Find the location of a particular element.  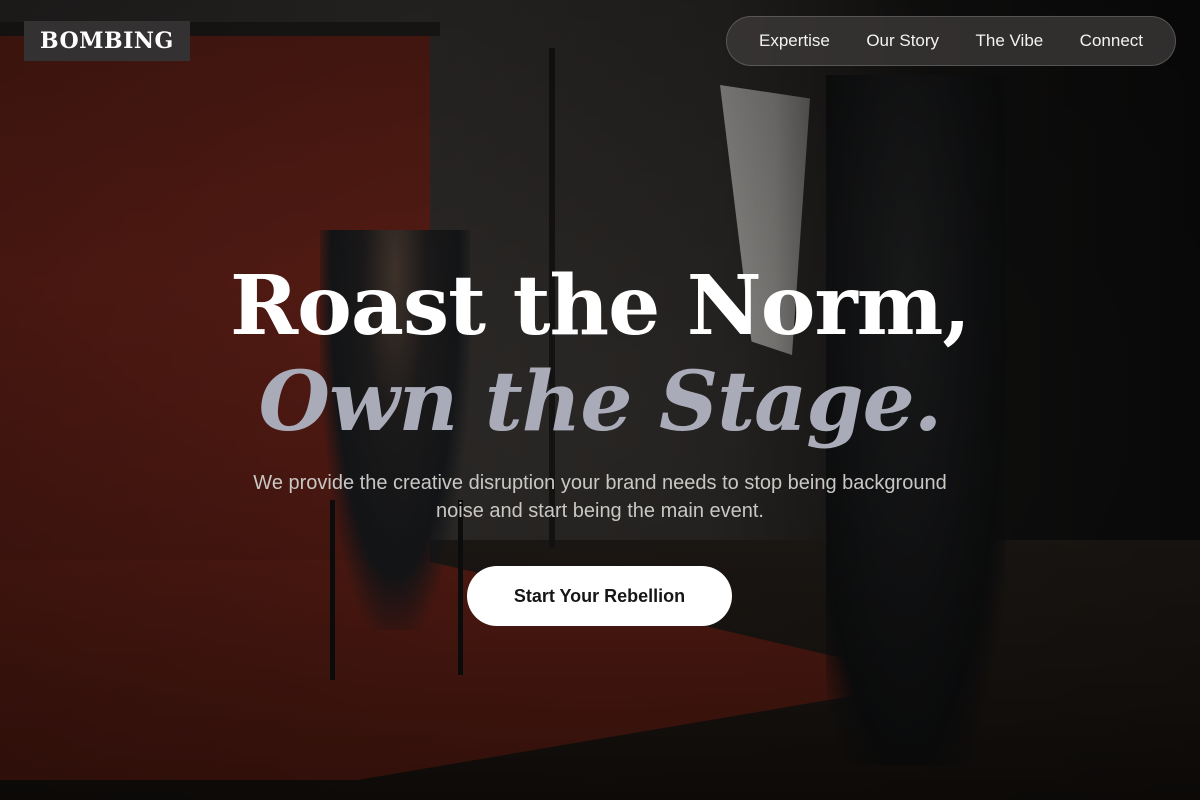

main-nav: Expertise Our Story The Vibe Connect is located at coordinates (951, 41).